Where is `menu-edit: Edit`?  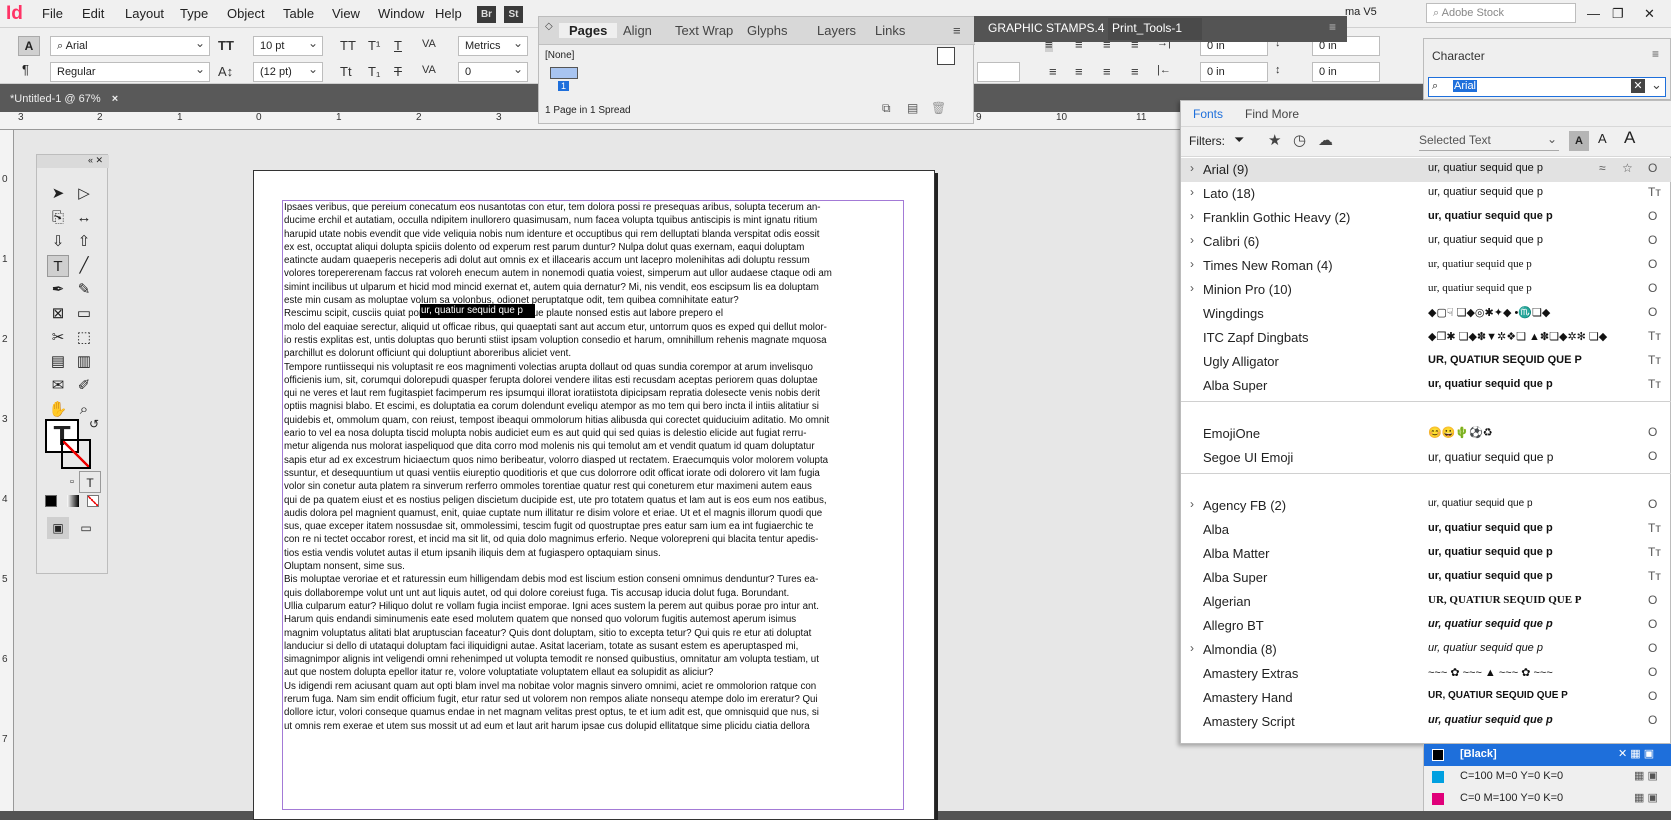 menu-edit: Edit is located at coordinates (93, 13).